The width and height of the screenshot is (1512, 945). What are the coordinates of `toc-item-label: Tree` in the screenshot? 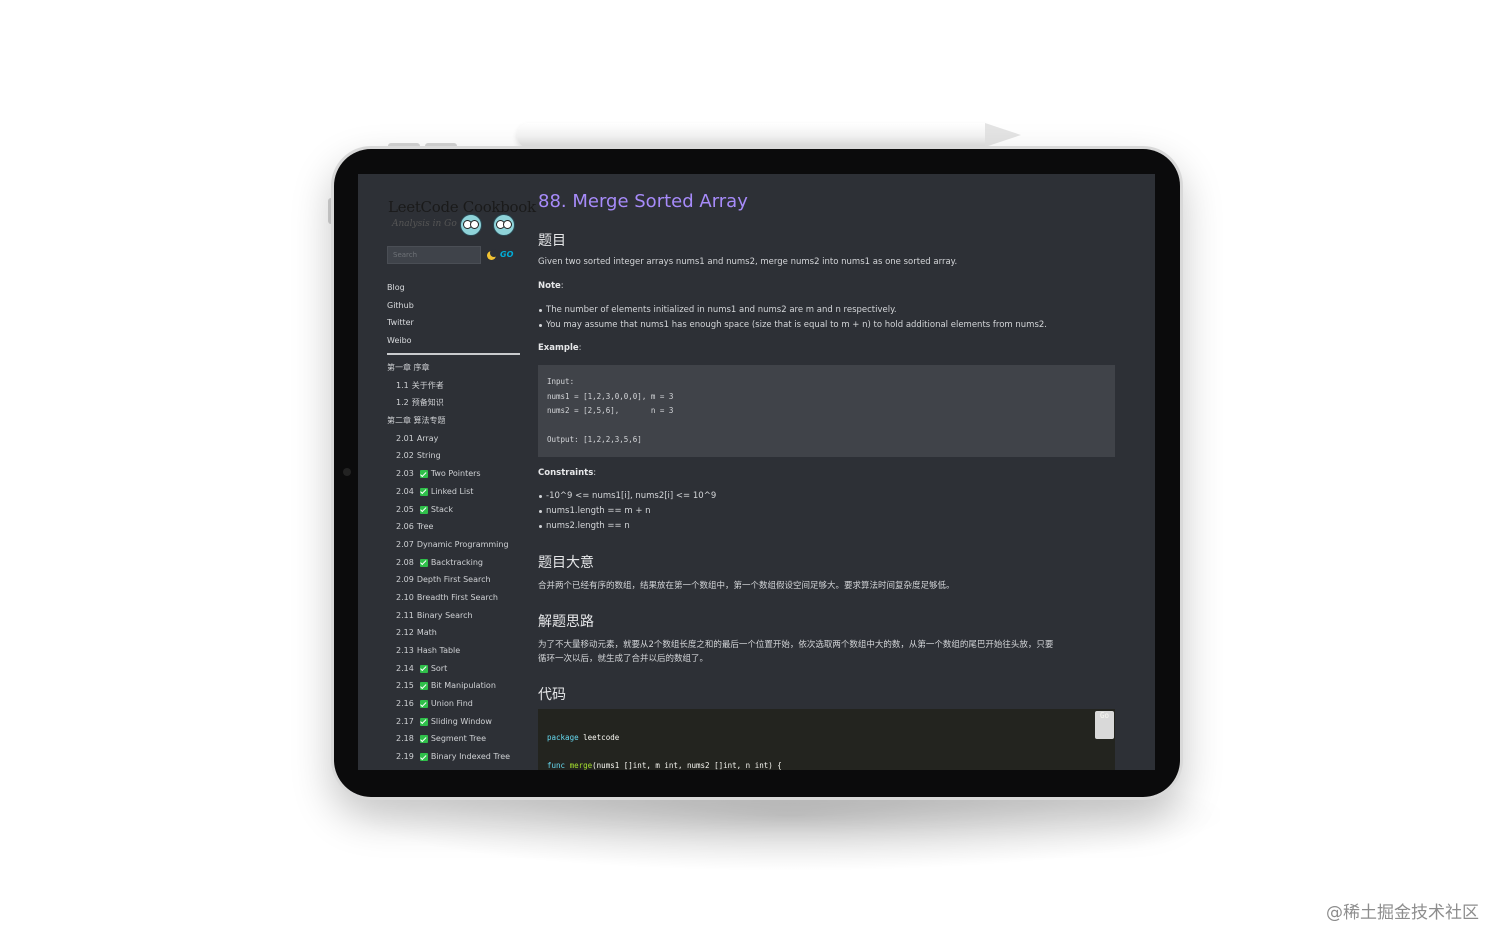 It's located at (425, 527).